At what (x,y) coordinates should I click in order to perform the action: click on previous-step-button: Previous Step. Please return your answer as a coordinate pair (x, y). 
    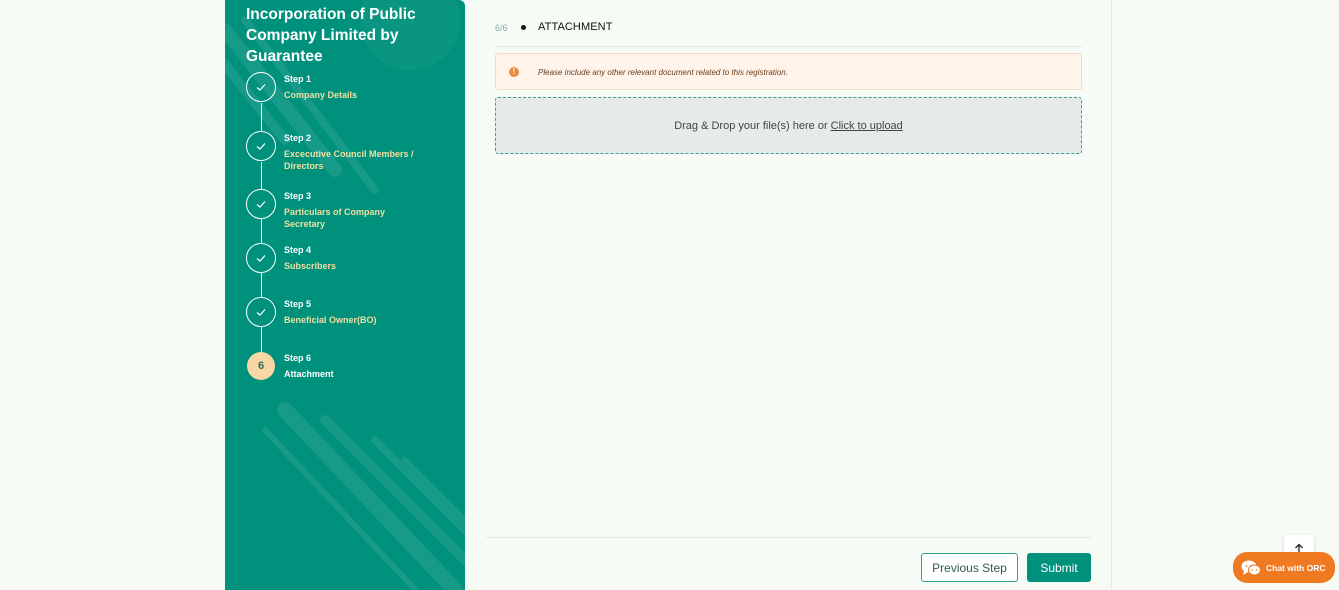
    Looking at the image, I should click on (969, 567).